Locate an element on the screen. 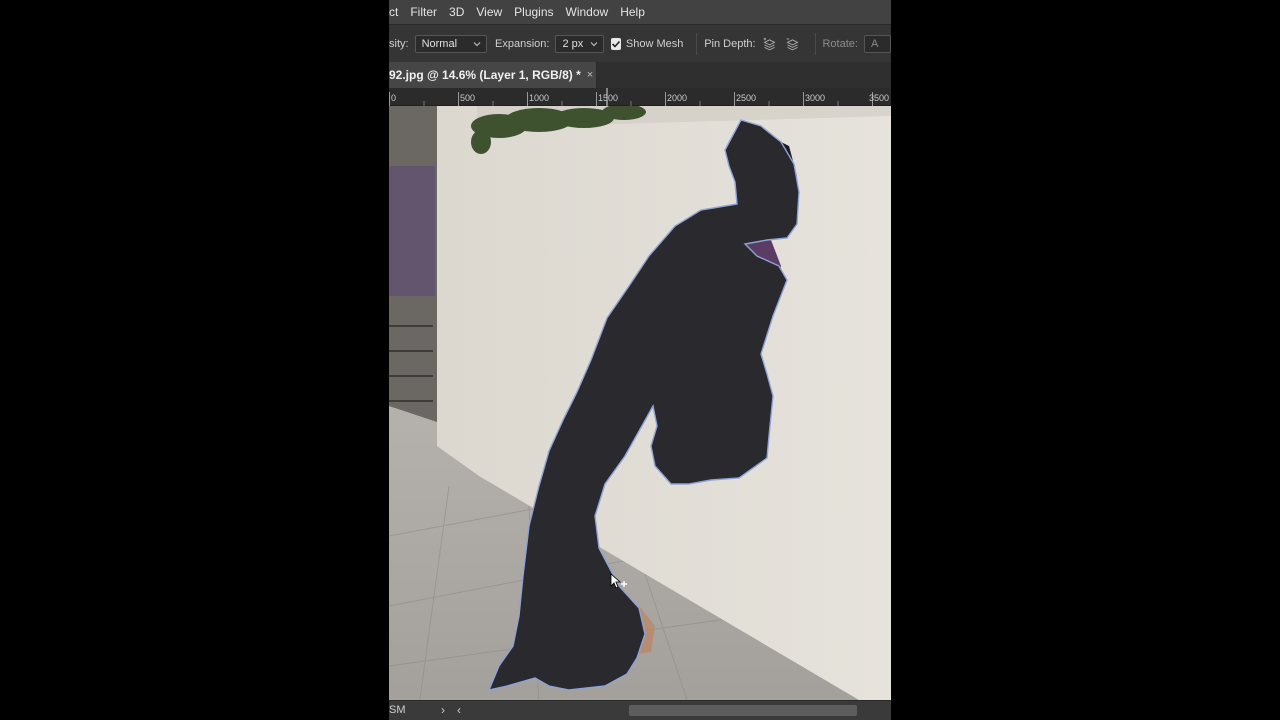  checkmark-icon is located at coordinates (615, 44).